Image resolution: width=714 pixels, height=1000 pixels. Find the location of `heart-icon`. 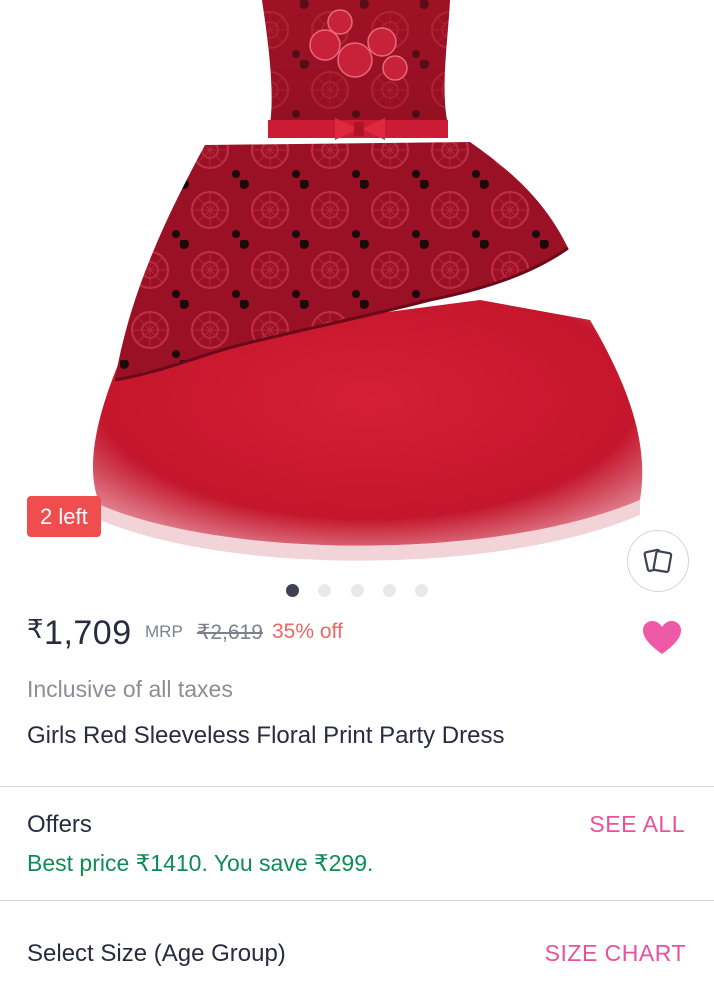

heart-icon is located at coordinates (662, 638).